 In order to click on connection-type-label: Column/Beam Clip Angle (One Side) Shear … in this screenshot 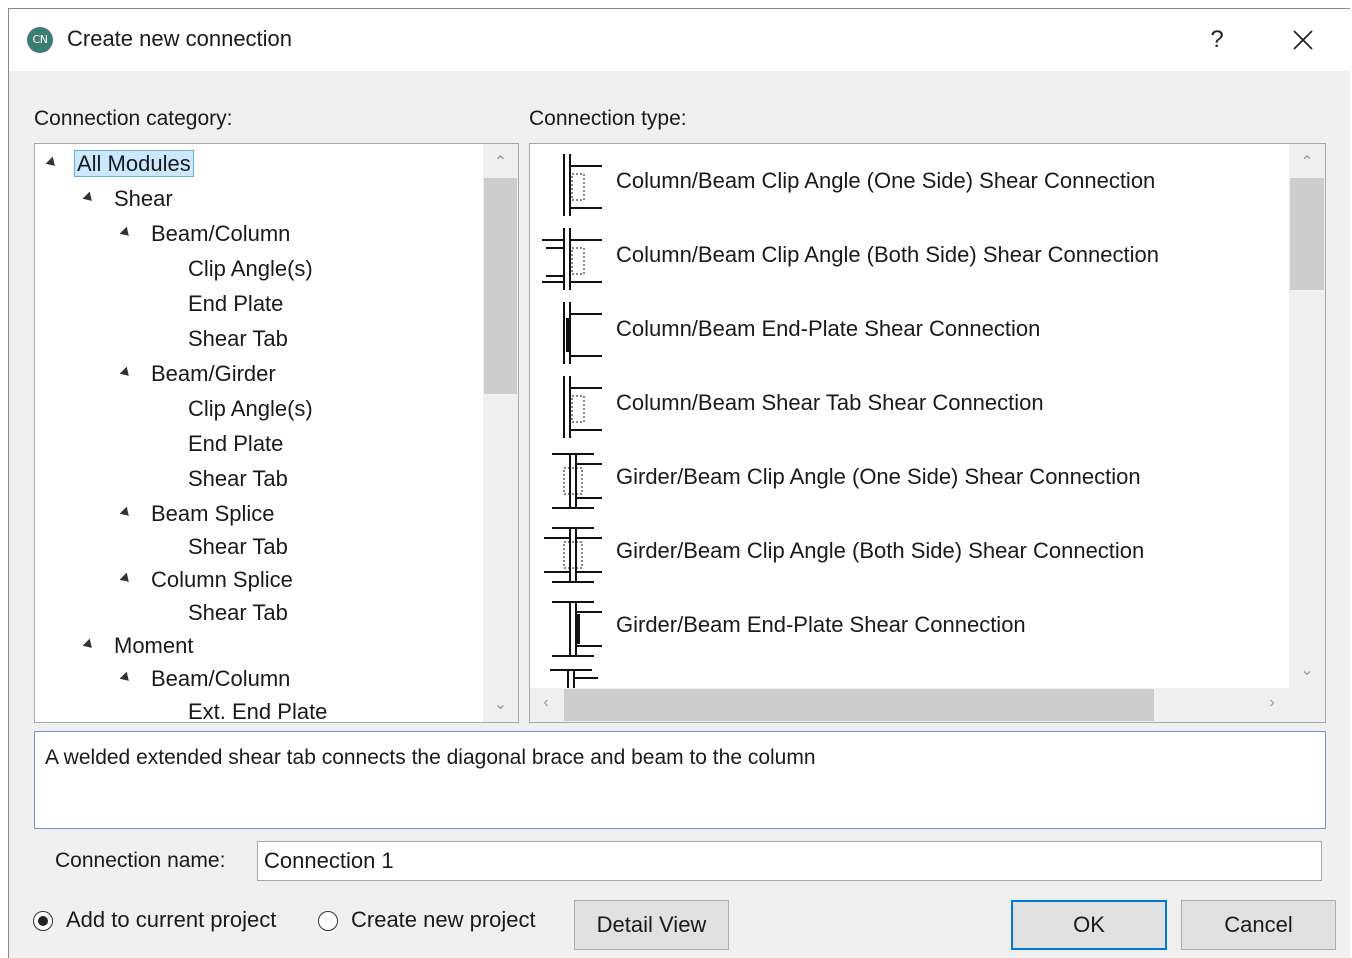, I will do `click(886, 180)`.